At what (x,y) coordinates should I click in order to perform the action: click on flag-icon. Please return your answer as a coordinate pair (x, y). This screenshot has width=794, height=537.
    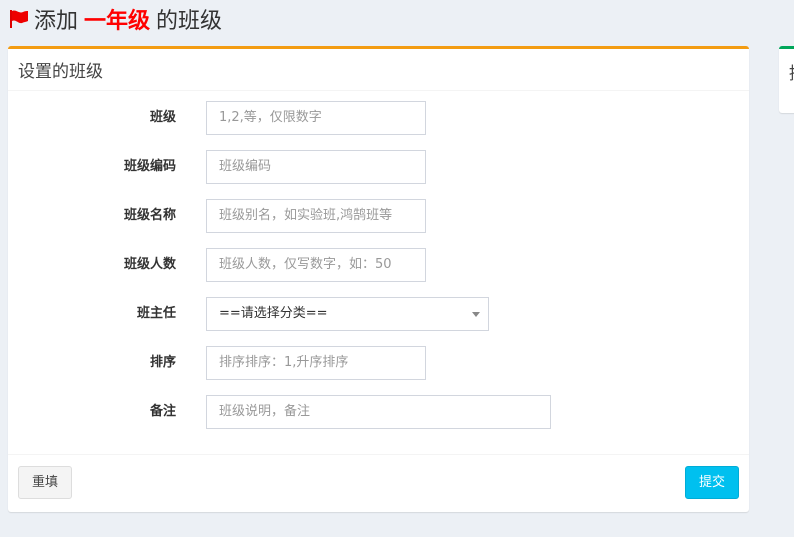
    Looking at the image, I should click on (19, 19).